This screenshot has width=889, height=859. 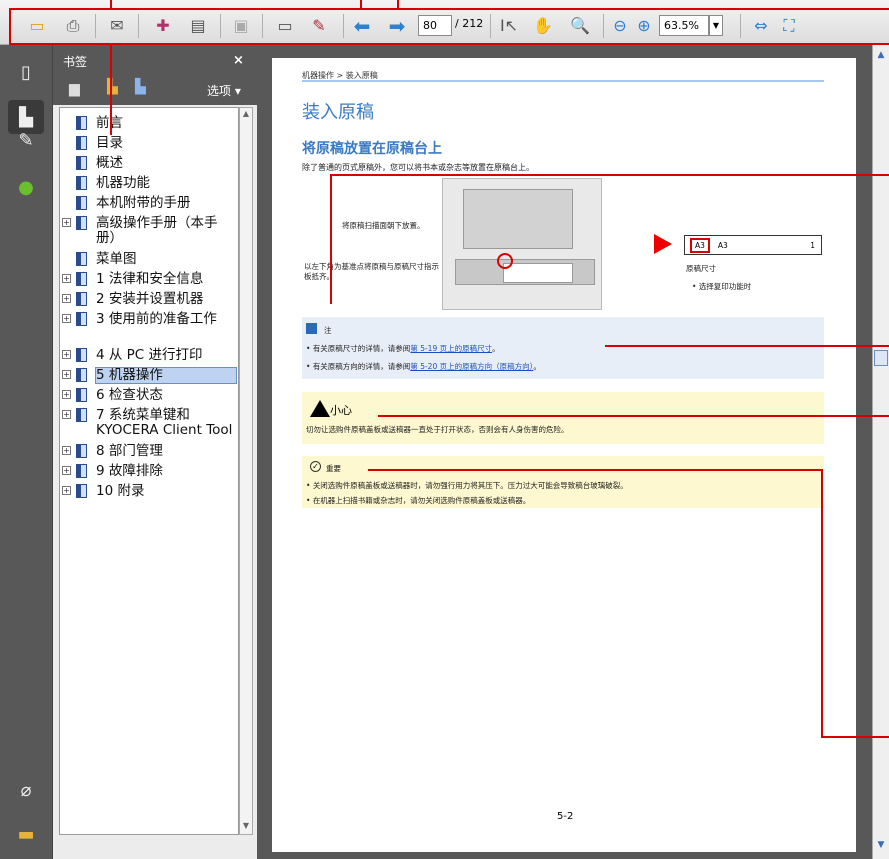 I want to click on signatures-icon: ✎, so click(x=26, y=140).